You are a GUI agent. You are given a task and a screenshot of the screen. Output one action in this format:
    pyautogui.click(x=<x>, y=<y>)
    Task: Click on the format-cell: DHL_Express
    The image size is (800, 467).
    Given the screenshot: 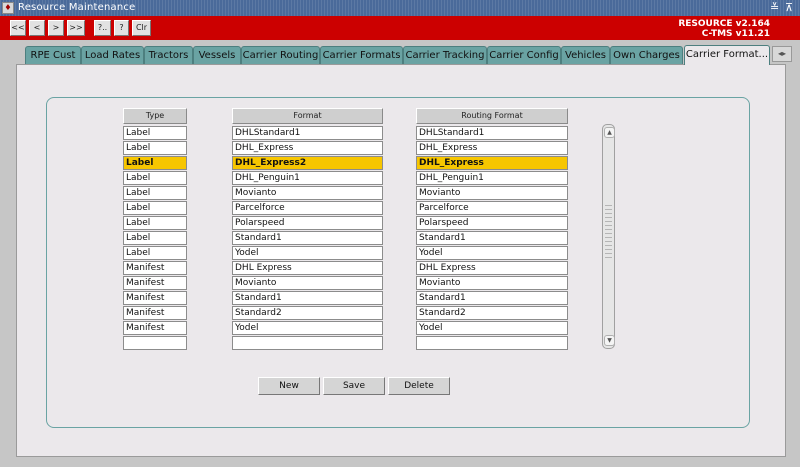 What is the action you would take?
    pyautogui.click(x=307, y=148)
    